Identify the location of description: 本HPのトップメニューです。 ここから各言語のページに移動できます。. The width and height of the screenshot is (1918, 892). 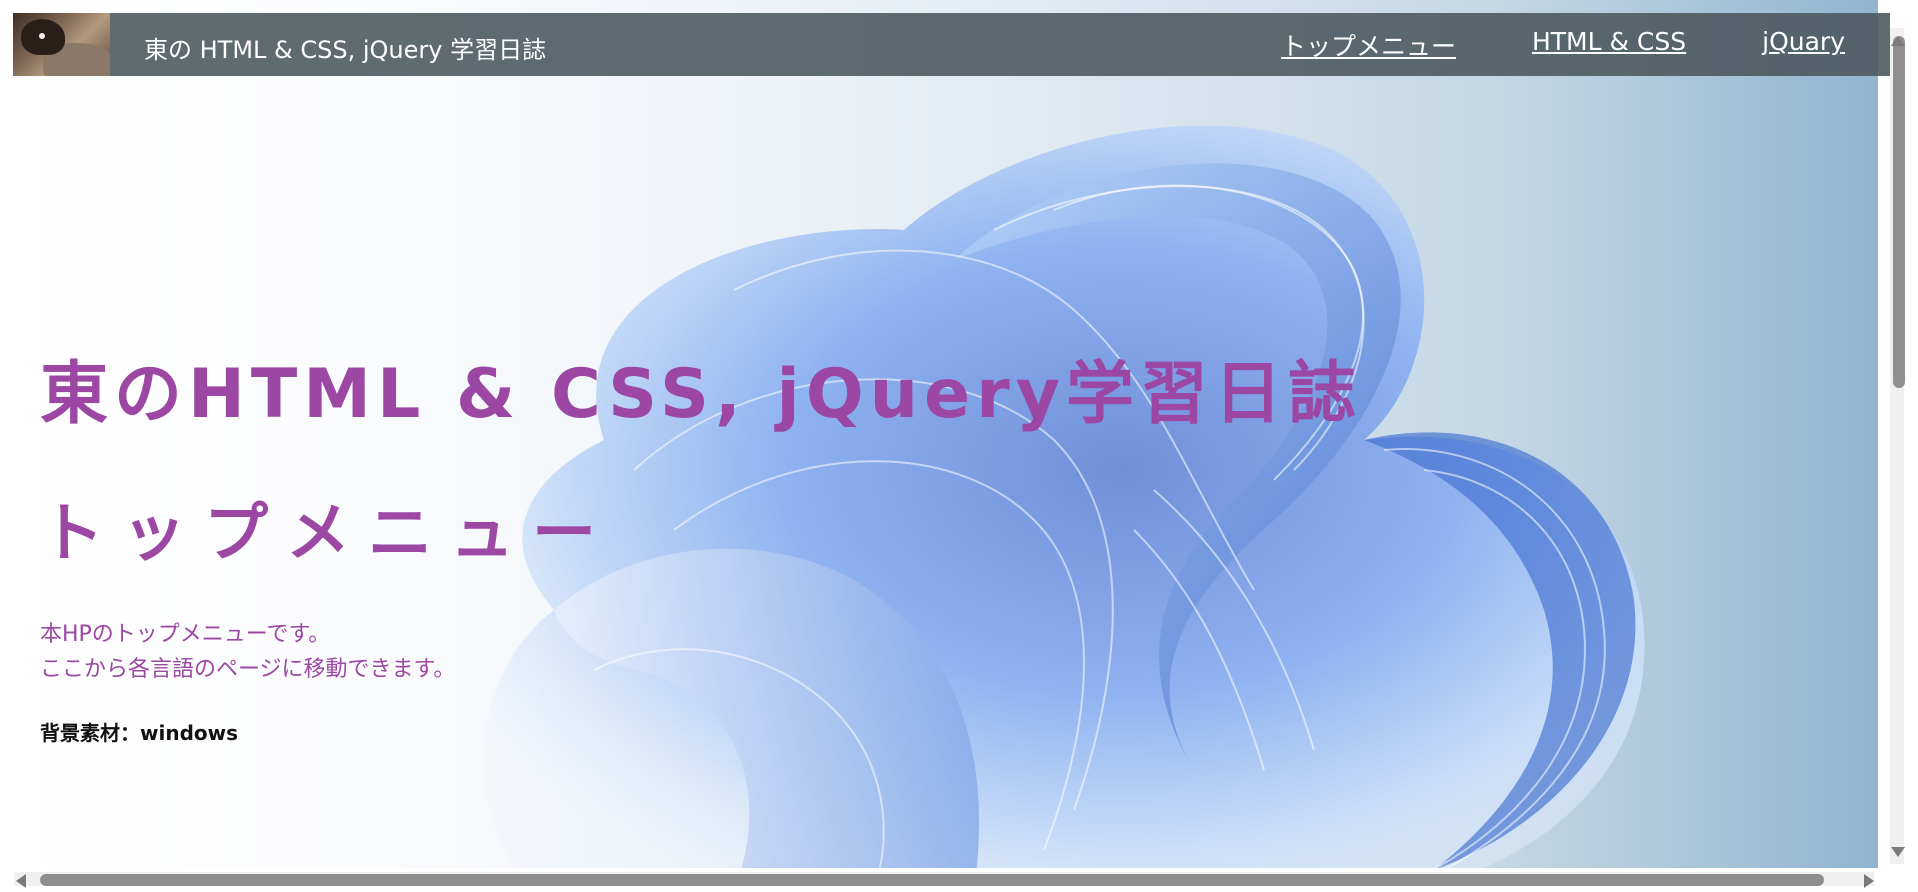
(247, 652).